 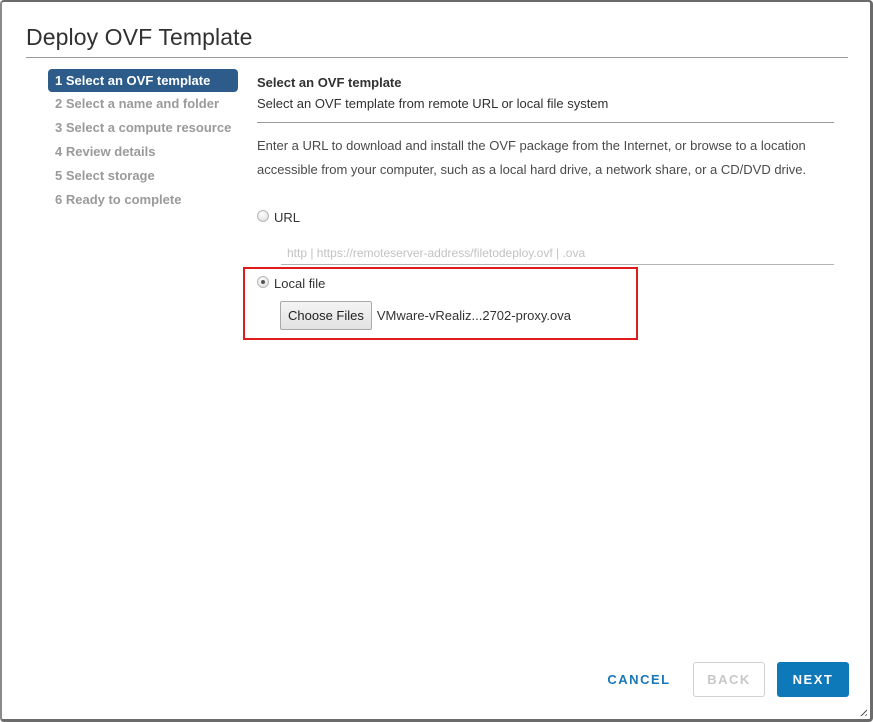 What do you see at coordinates (329, 82) in the screenshot?
I see `section-title: Select an OVF template` at bounding box center [329, 82].